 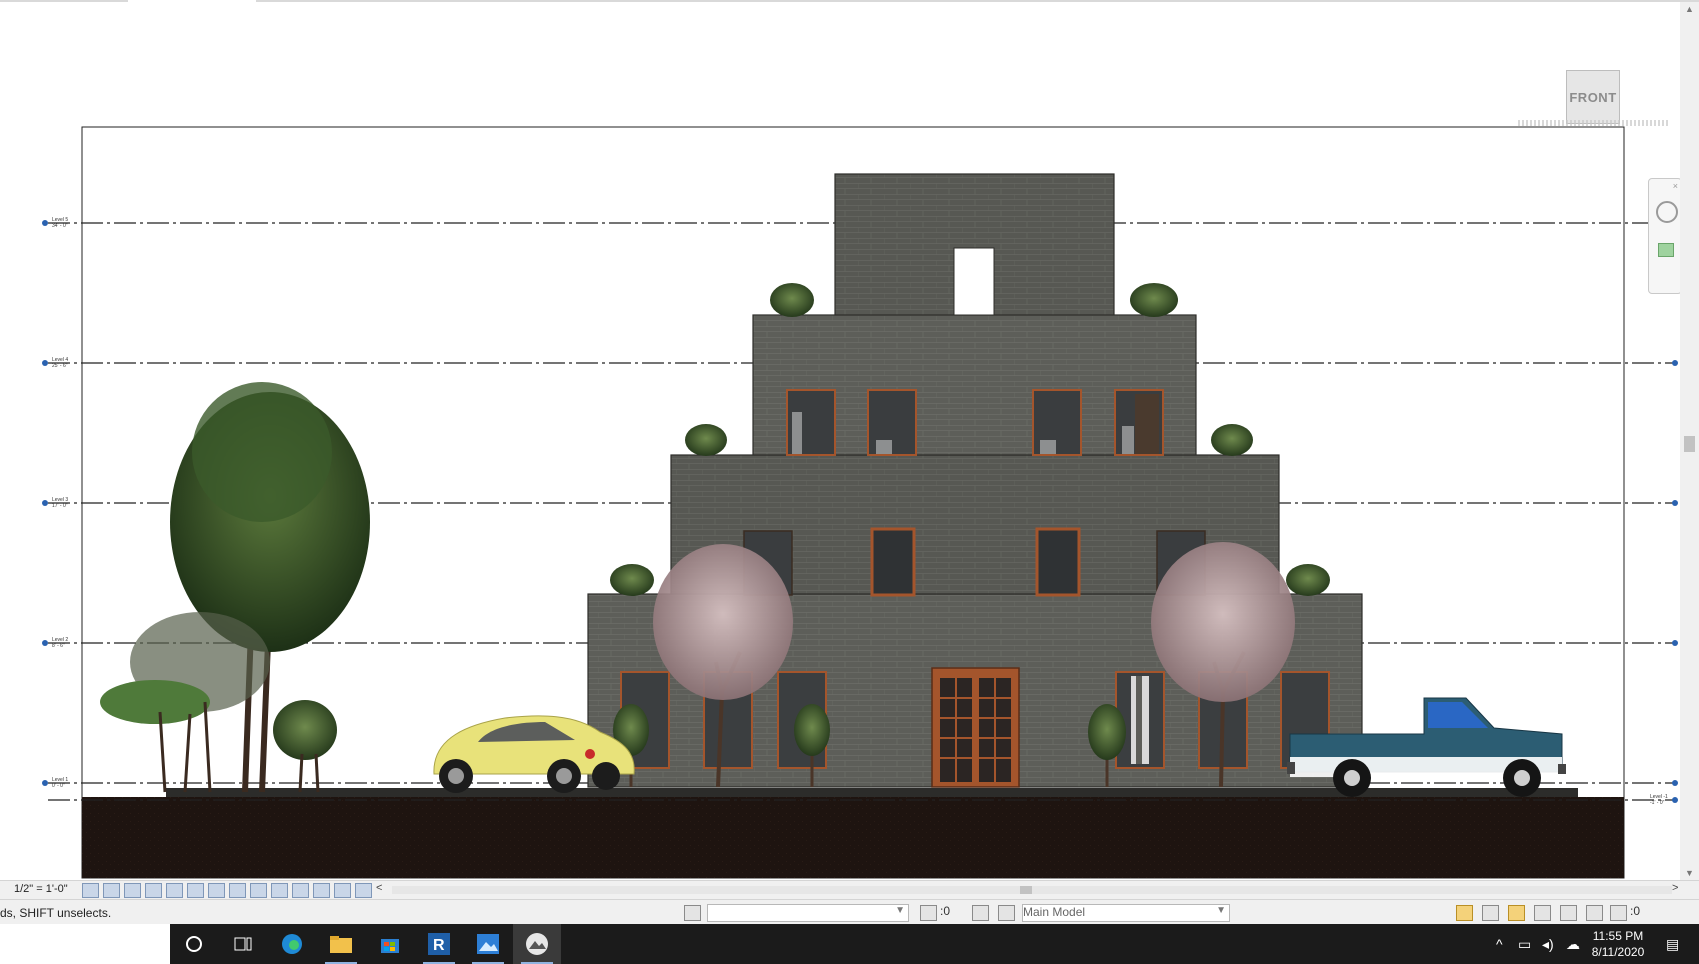 What do you see at coordinates (60, 503) in the screenshot?
I see `level-3-tag: Level 3 17' - 0"` at bounding box center [60, 503].